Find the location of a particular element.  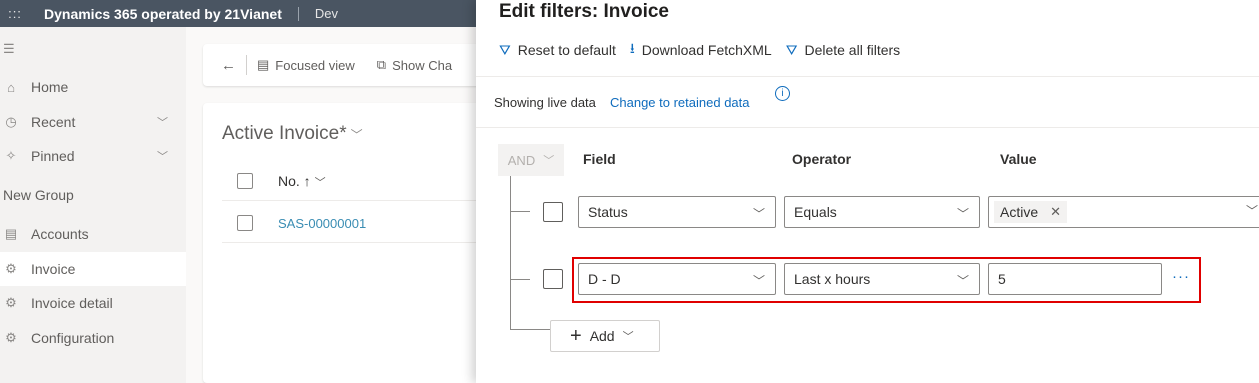

tag-label: Active is located at coordinates (1019, 212).